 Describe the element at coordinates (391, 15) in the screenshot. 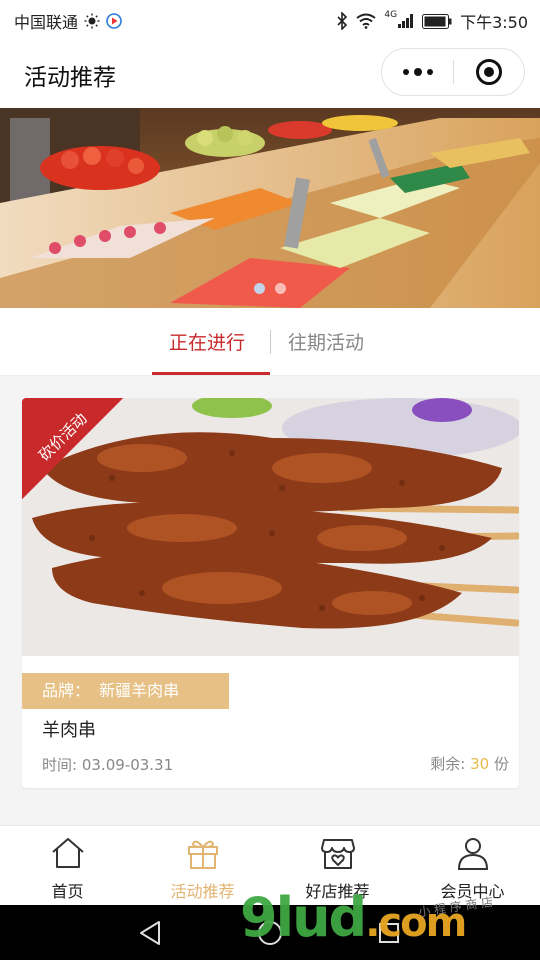

I see `network-type-label: 4G` at that location.